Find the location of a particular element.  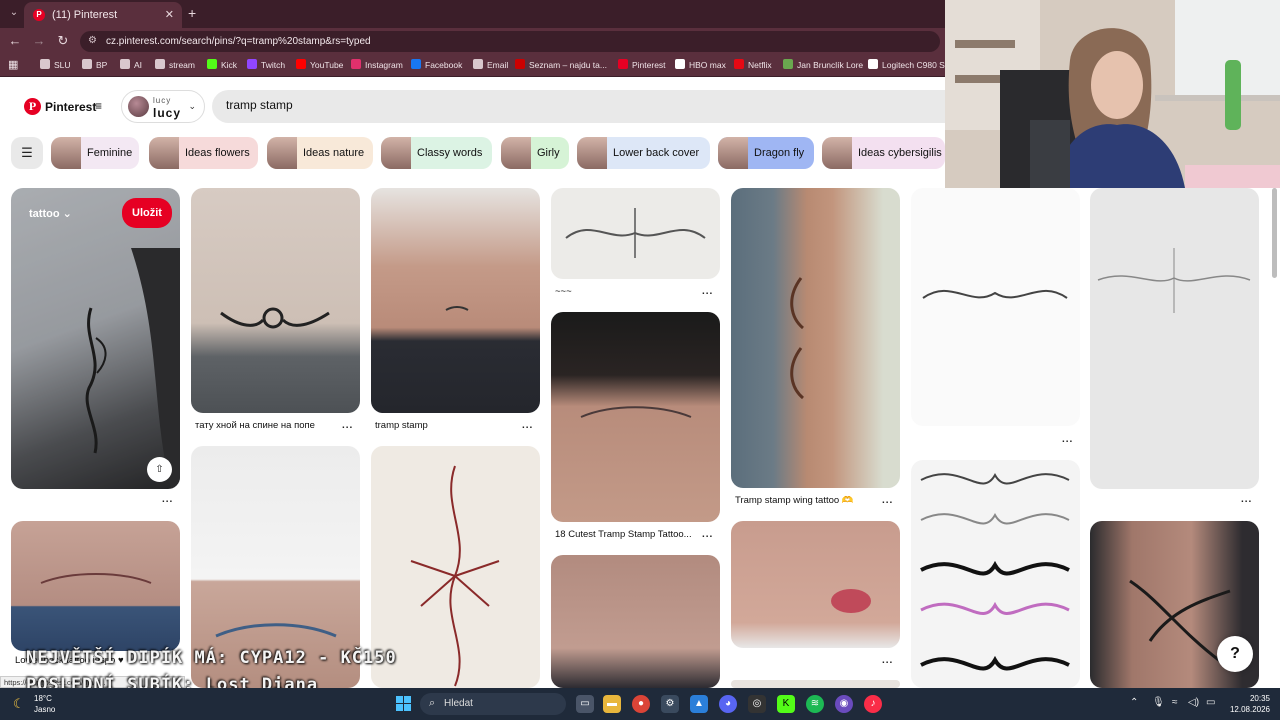

apps-grid-icon: ▦ is located at coordinates (13, 64).